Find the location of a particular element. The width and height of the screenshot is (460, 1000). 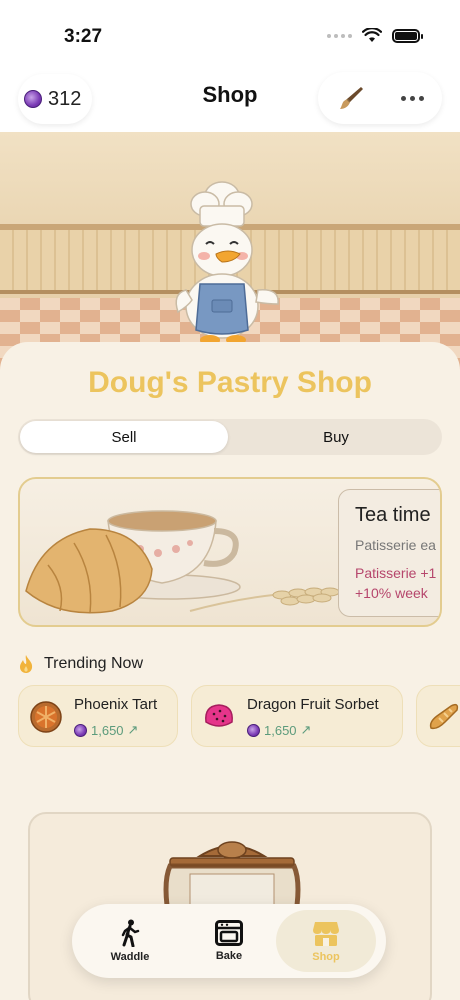

wifi-icon is located at coordinates (372, 35).